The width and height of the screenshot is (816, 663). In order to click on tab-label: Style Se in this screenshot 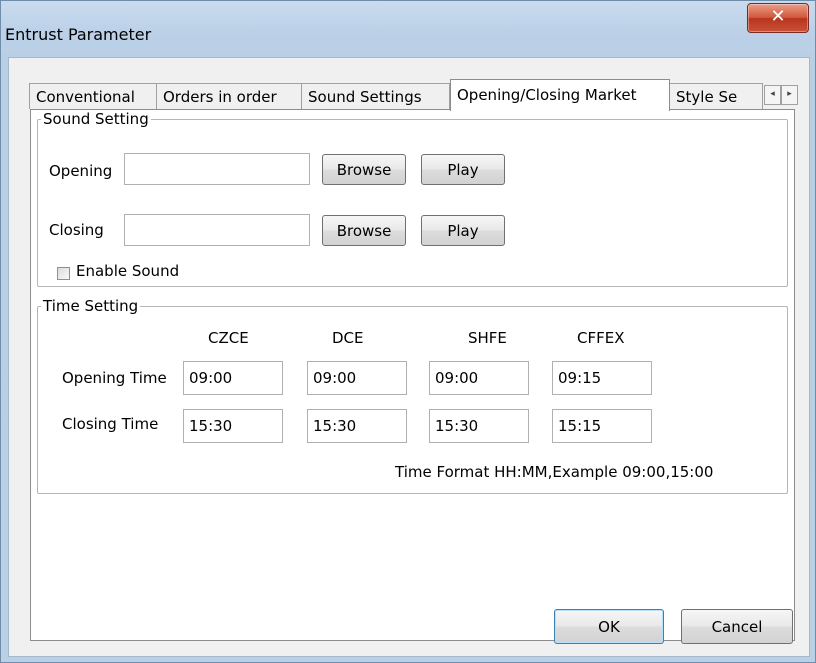, I will do `click(707, 97)`.